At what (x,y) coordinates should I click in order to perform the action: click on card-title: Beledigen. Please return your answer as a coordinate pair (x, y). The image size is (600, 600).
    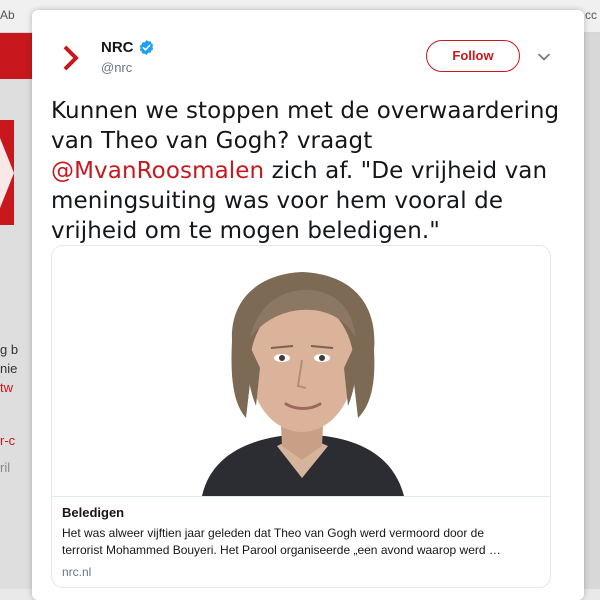
    Looking at the image, I should click on (93, 512).